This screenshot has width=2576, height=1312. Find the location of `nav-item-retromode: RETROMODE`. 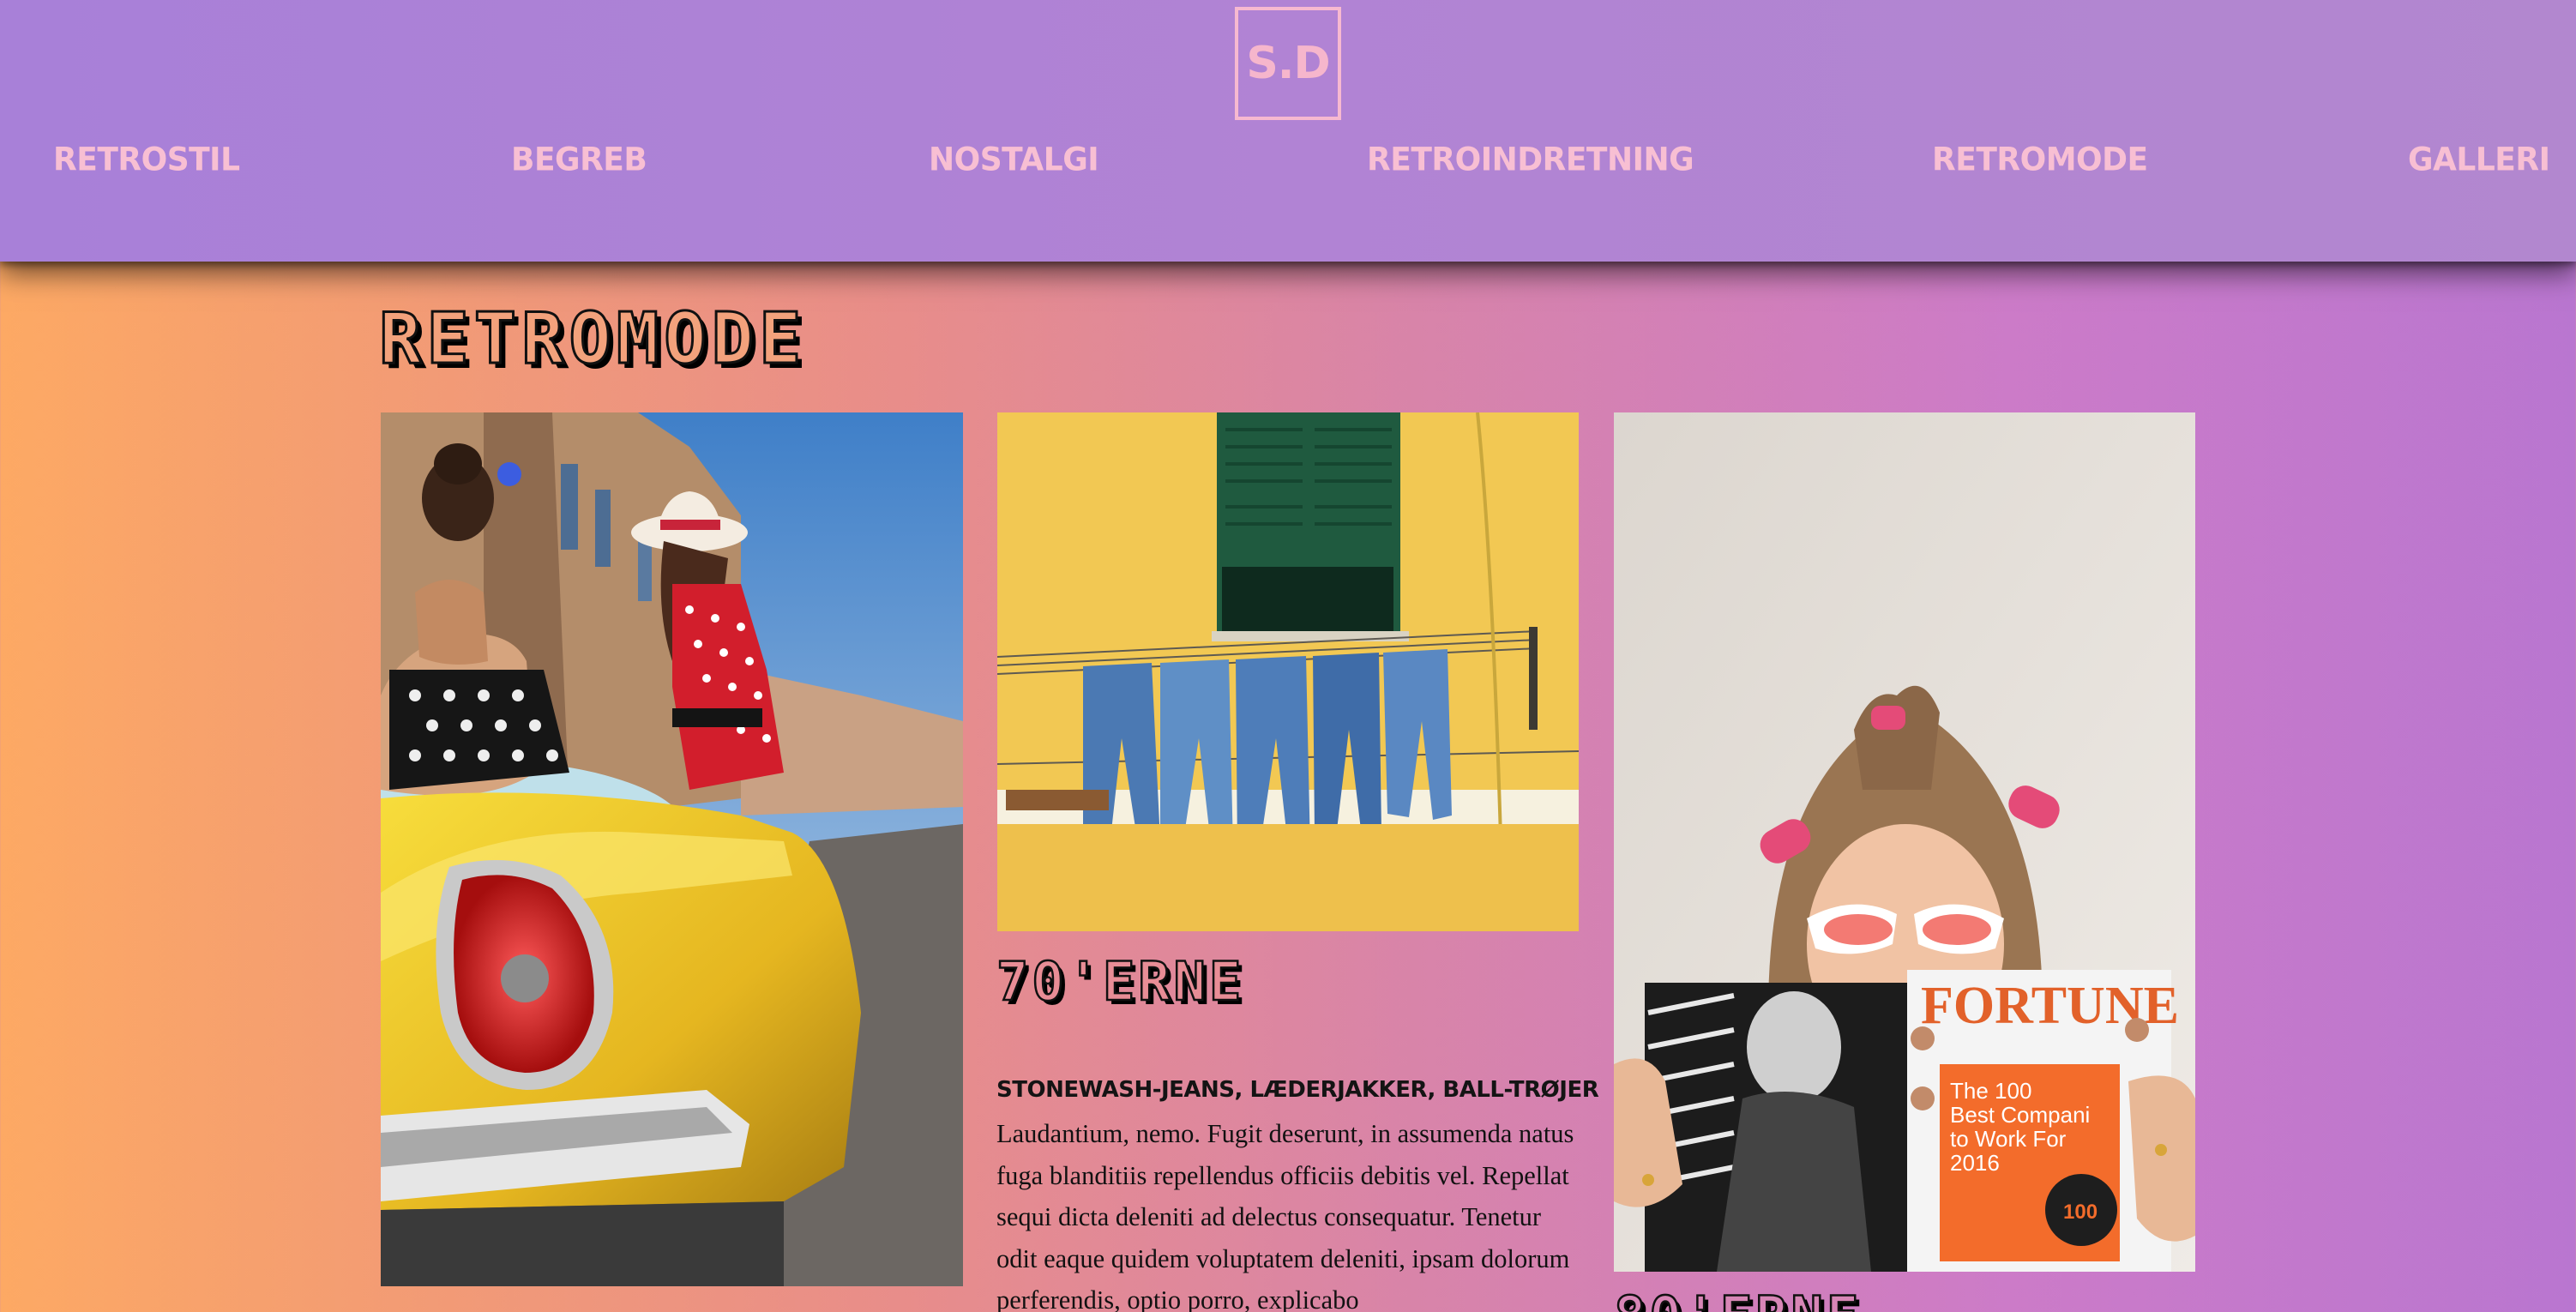

nav-item-retromode: RETROMODE is located at coordinates (2040, 164).